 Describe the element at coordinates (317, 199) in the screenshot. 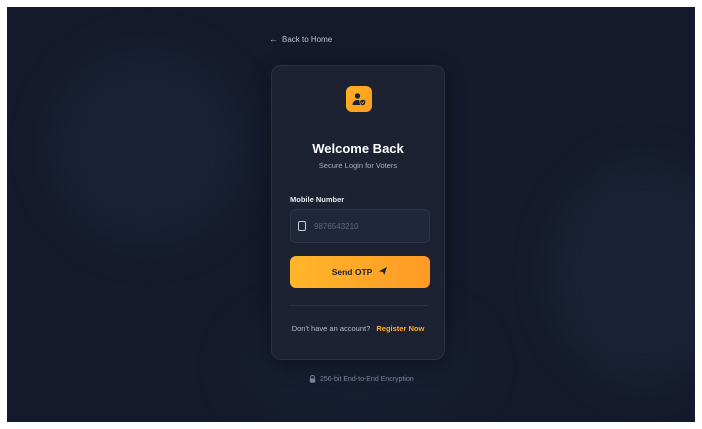

I see `mobile-number-label: Mobile Number` at that location.